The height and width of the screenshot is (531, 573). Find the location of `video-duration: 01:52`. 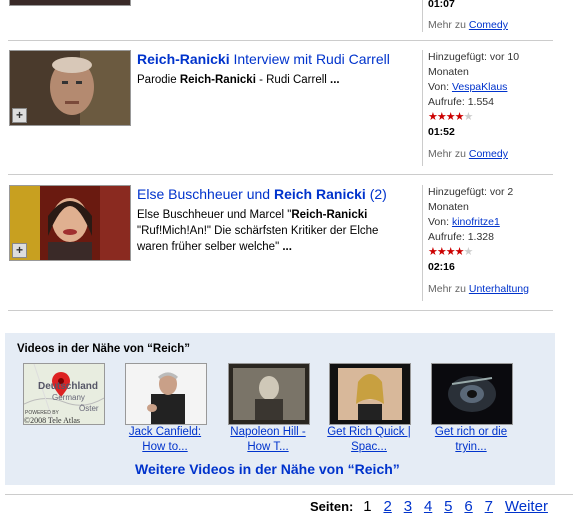

video-duration: 01:52 is located at coordinates (441, 132).